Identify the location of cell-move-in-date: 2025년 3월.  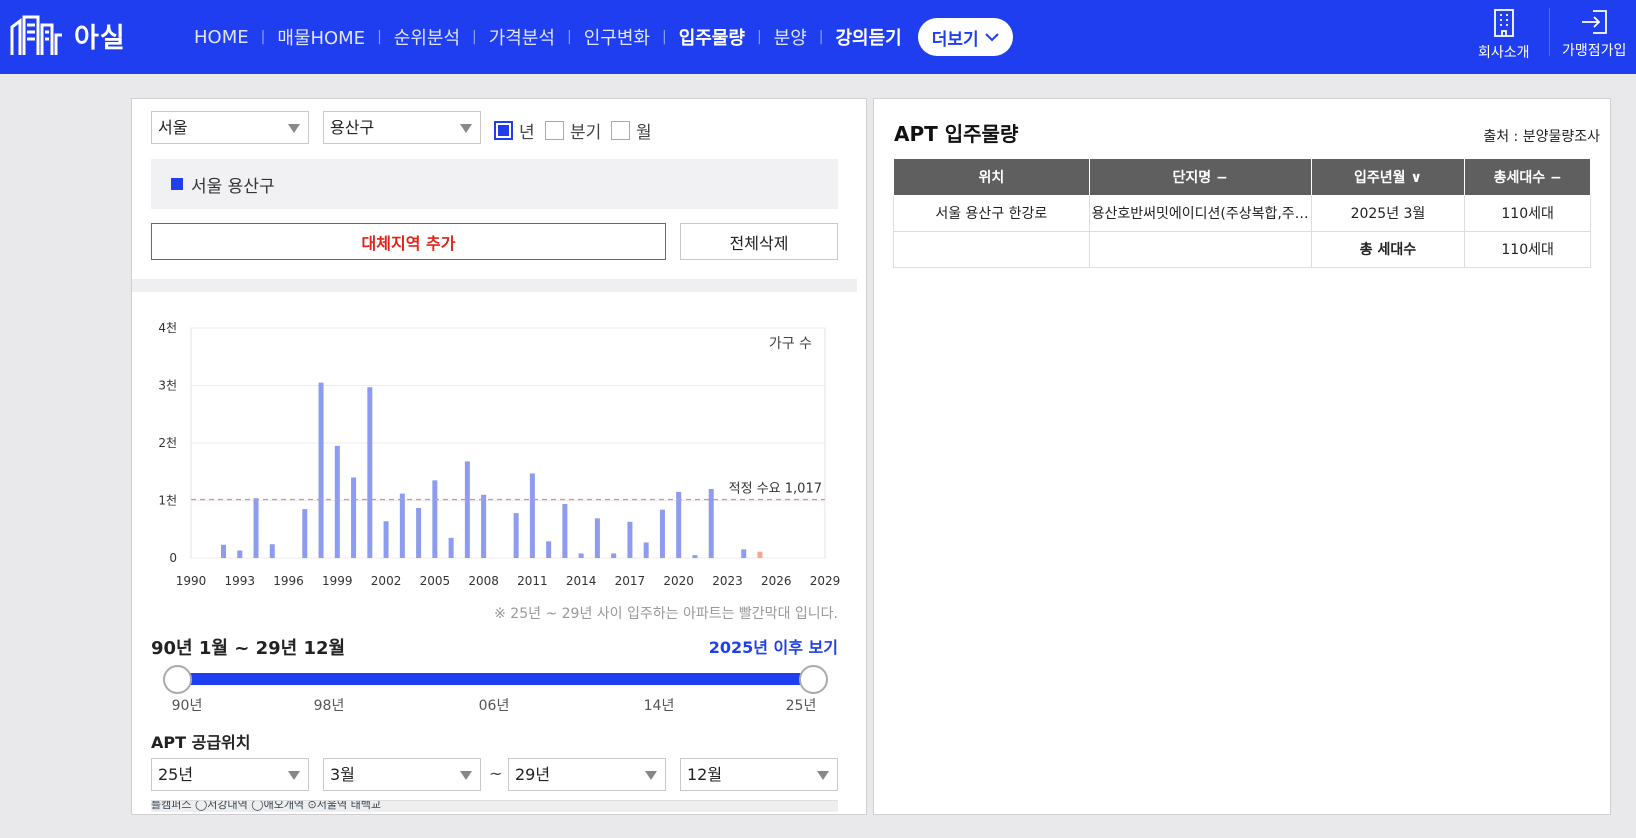
(1388, 213).